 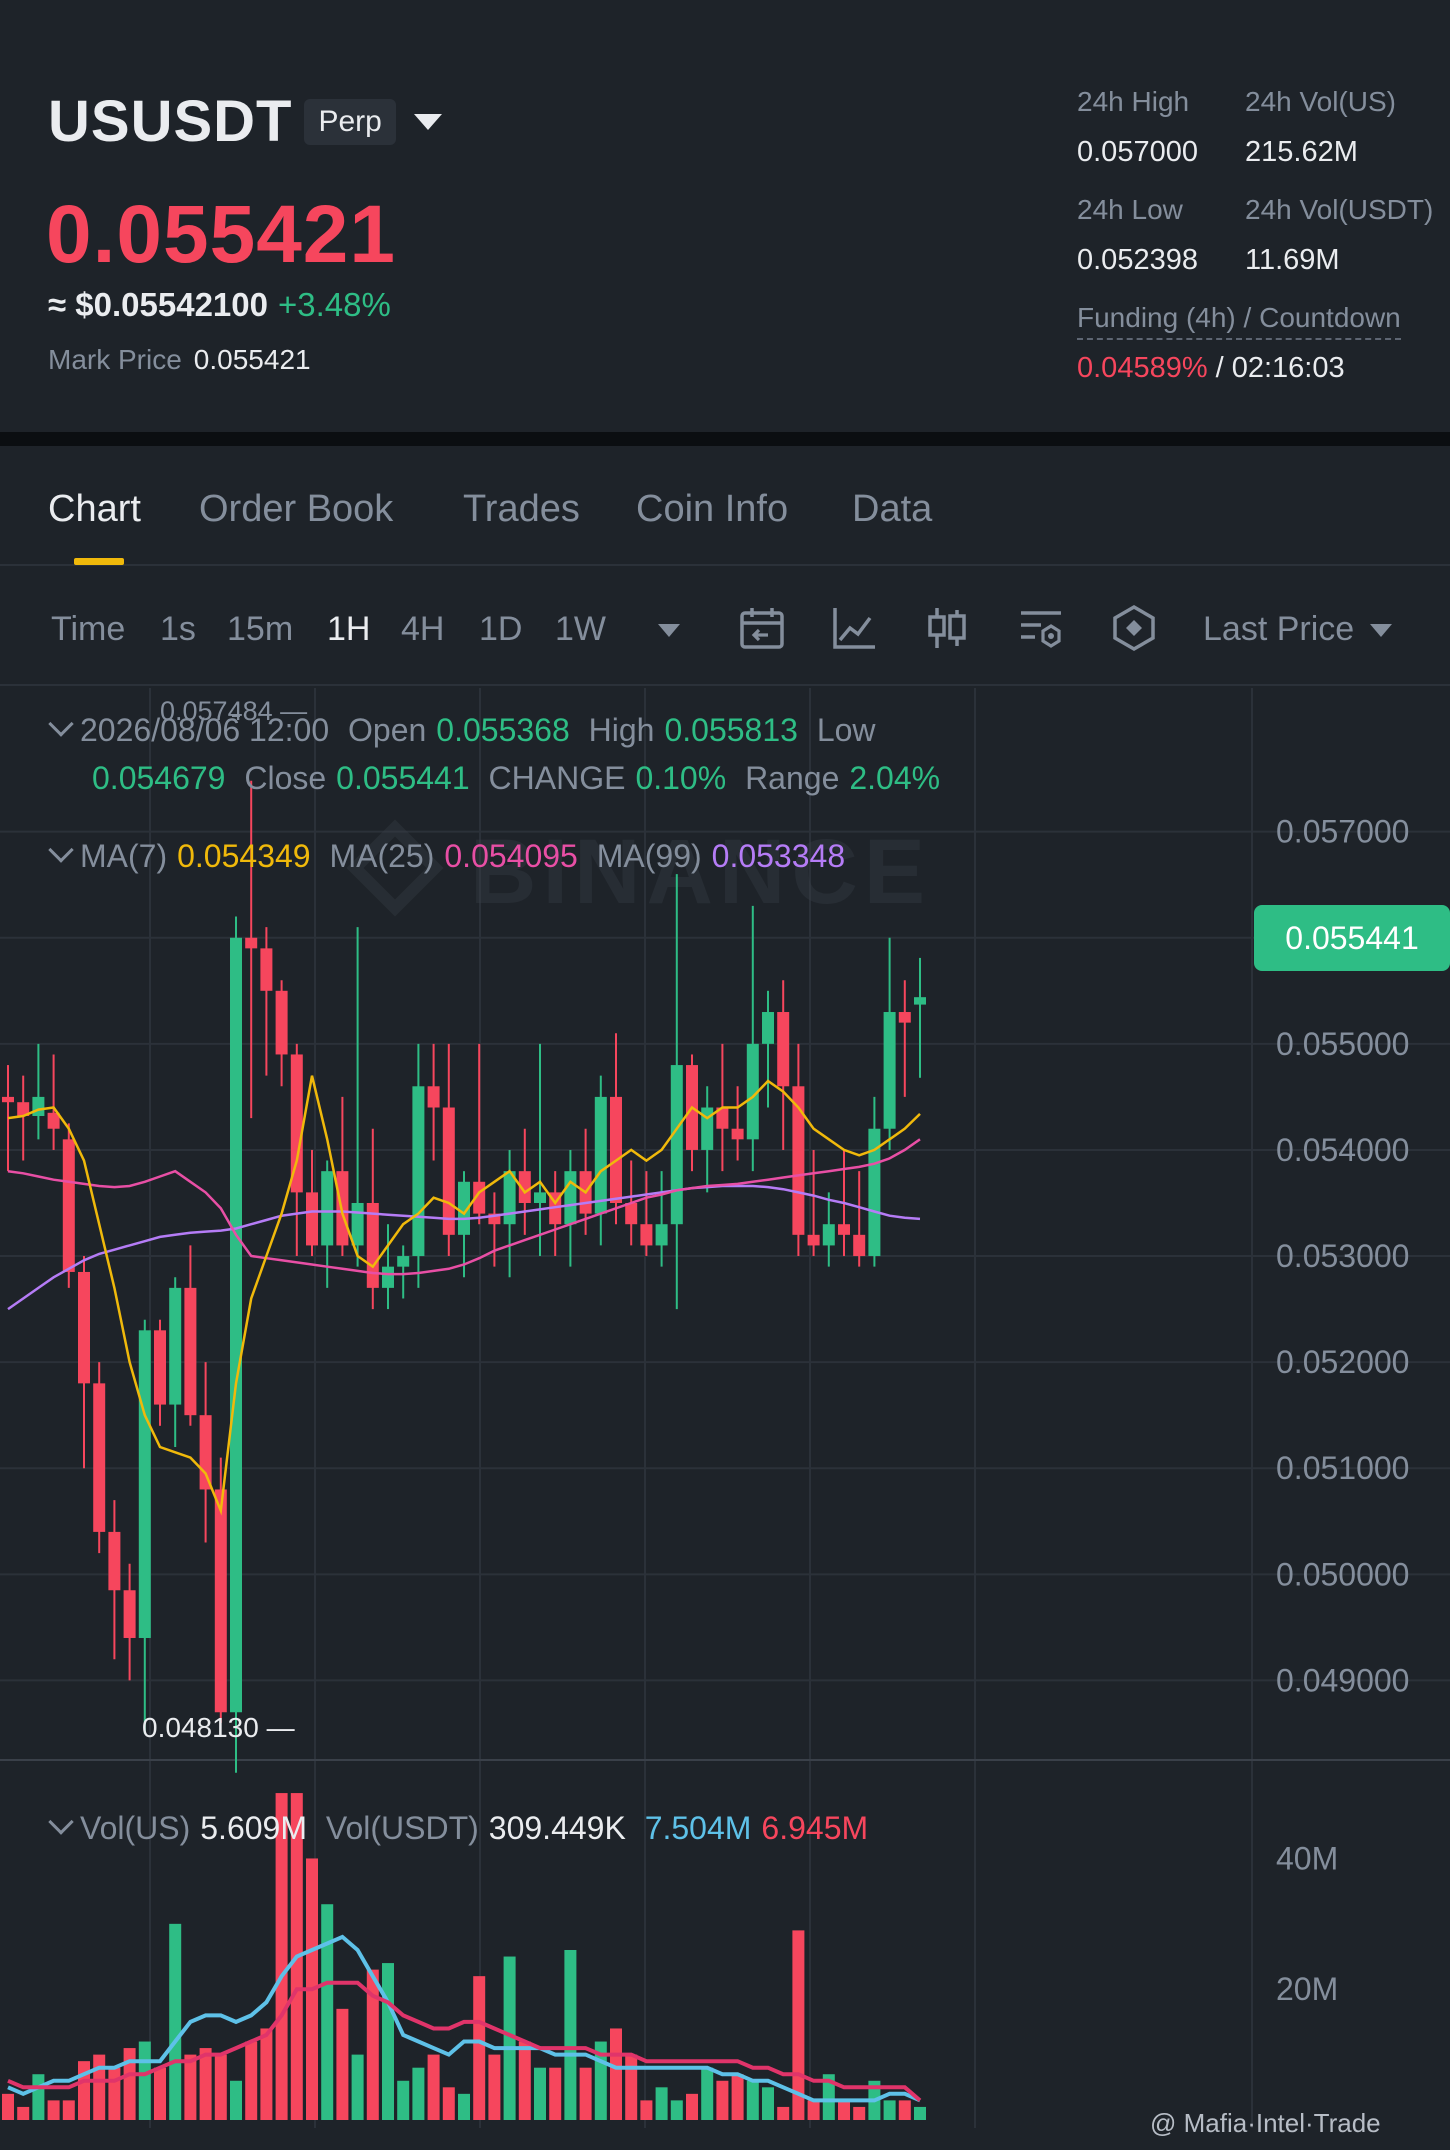 What do you see at coordinates (427, 121) in the screenshot?
I see `caret-down-icon` at bounding box center [427, 121].